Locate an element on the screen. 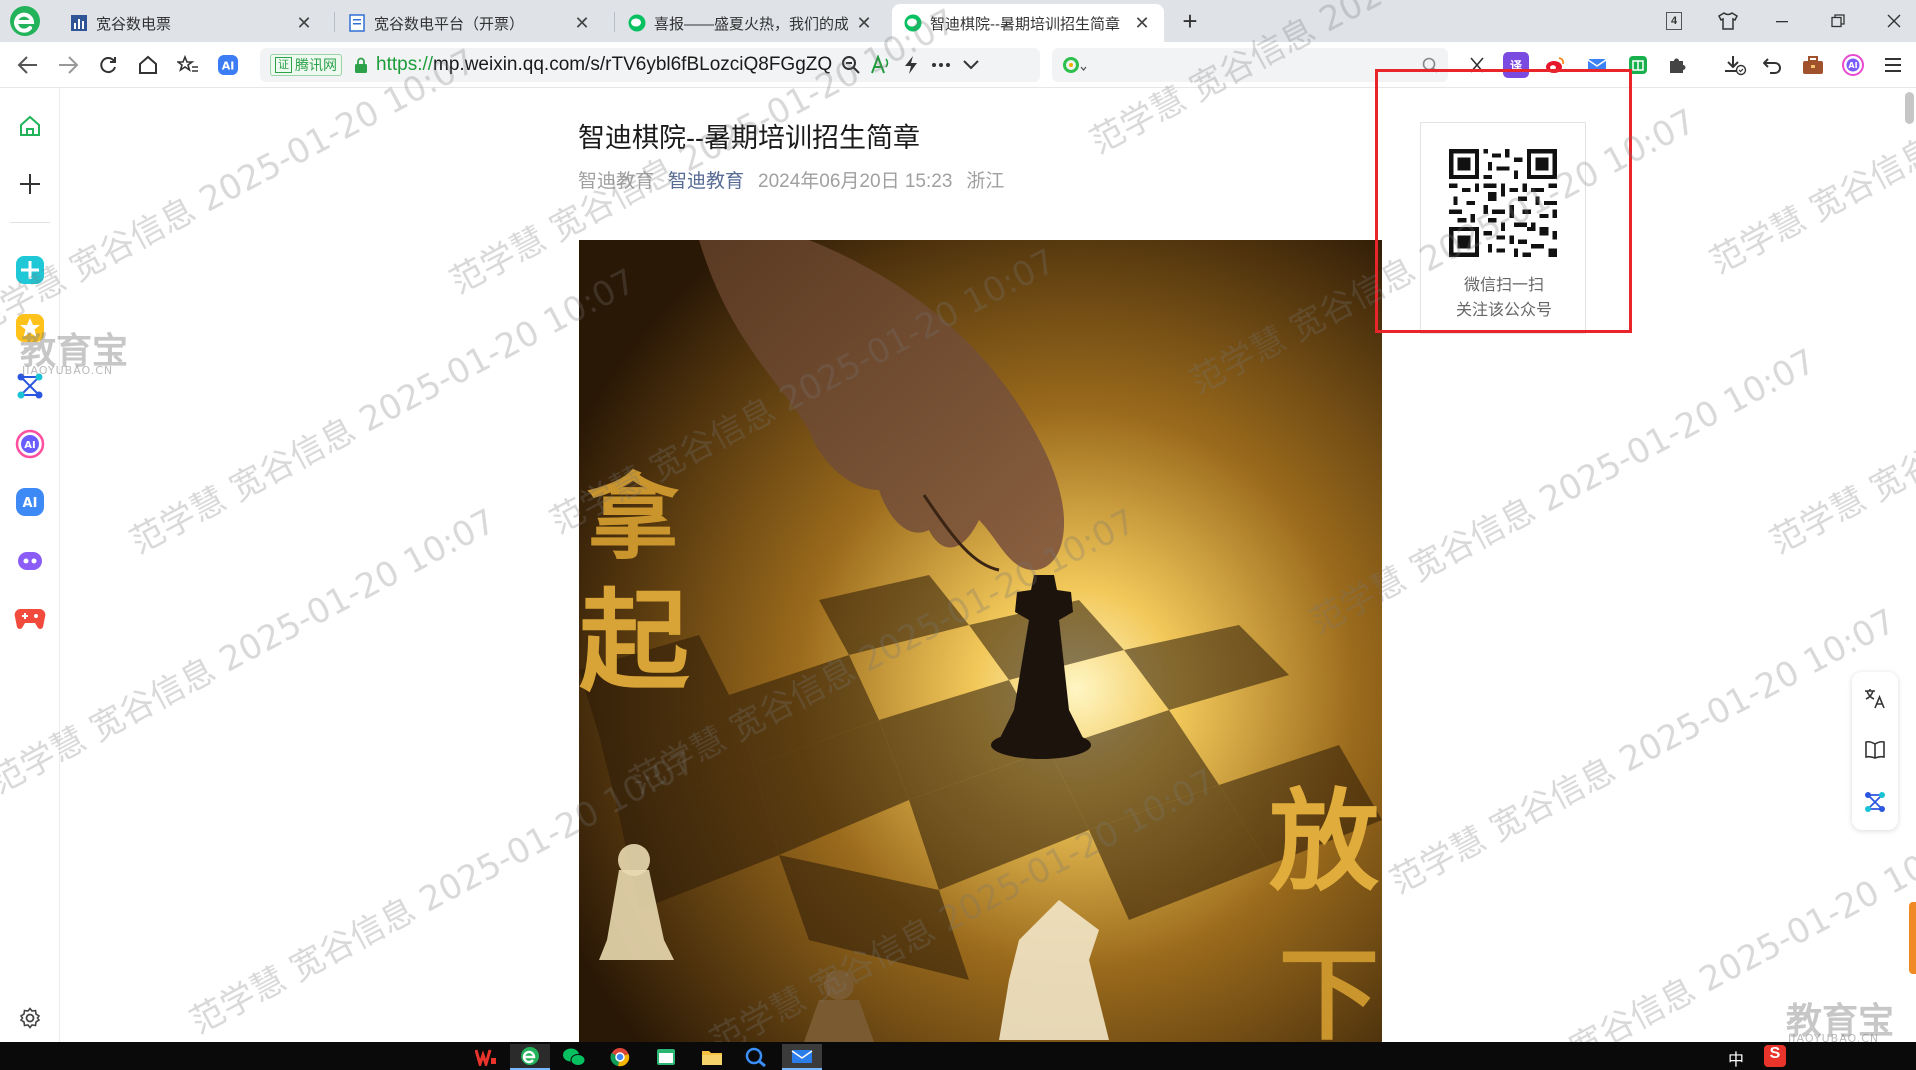 This screenshot has width=1916, height=1070. zoom-icon is located at coordinates (851, 65).